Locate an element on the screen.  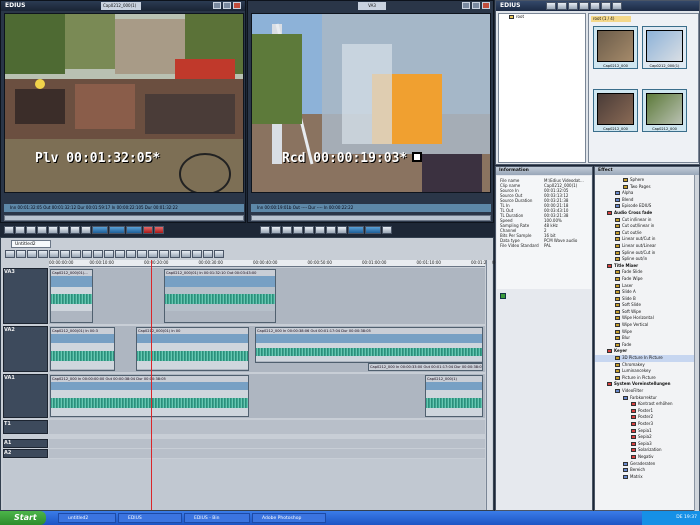
recorder-scrubber is located at coordinates (371, 218).